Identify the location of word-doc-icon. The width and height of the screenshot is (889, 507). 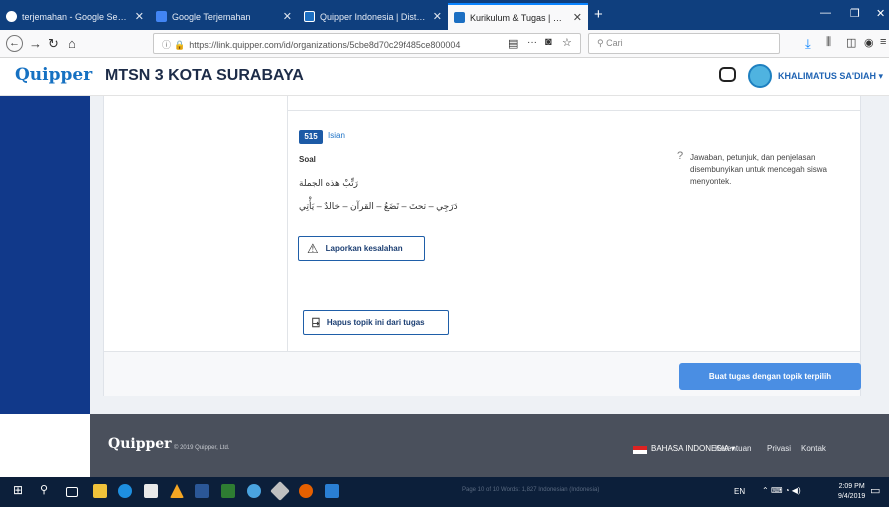
(332, 491).